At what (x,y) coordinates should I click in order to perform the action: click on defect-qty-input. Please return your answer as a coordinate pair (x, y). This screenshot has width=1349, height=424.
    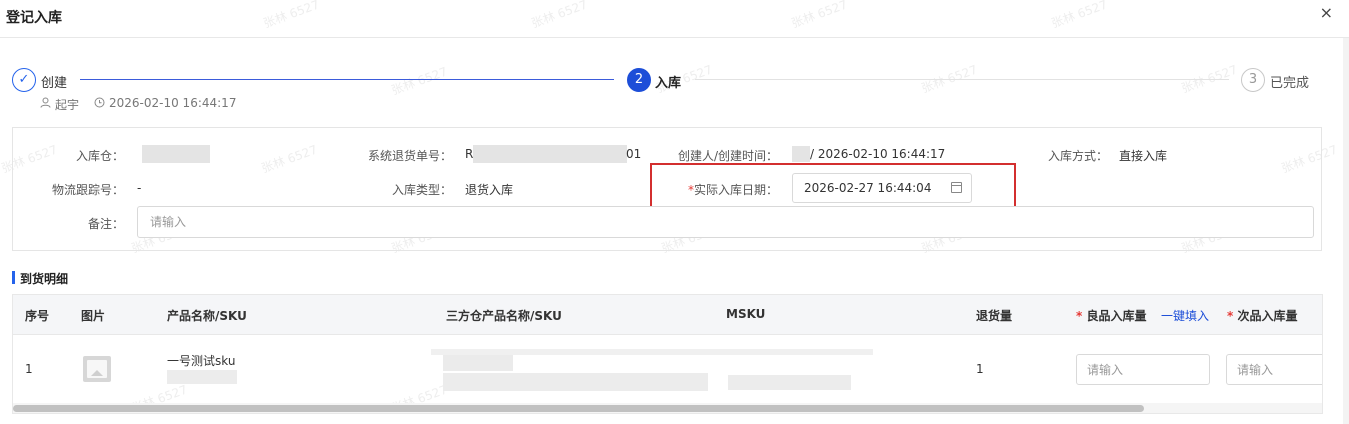
    Looking at the image, I should click on (1274, 369).